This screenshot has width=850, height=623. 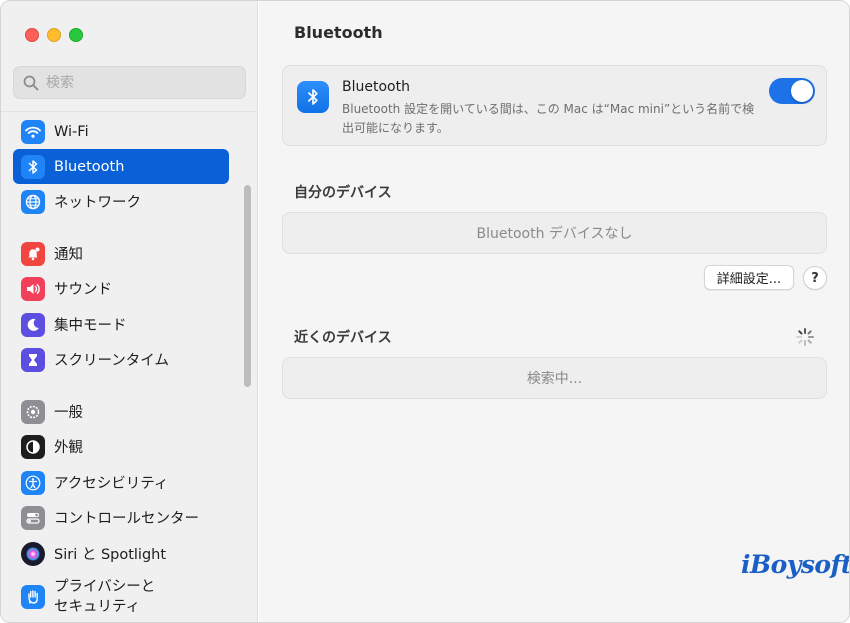 What do you see at coordinates (97, 203) in the screenshot?
I see `sidebar-item-label: ネットワーク` at bounding box center [97, 203].